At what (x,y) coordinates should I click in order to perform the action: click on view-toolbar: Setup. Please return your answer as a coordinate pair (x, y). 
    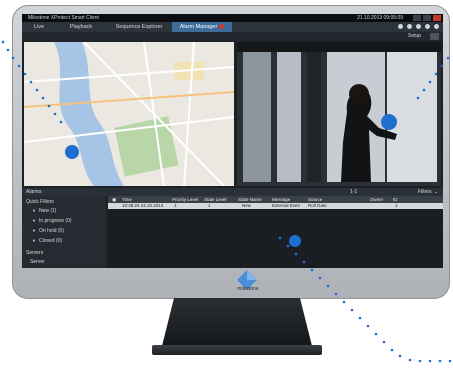
    Looking at the image, I should click on (232, 36).